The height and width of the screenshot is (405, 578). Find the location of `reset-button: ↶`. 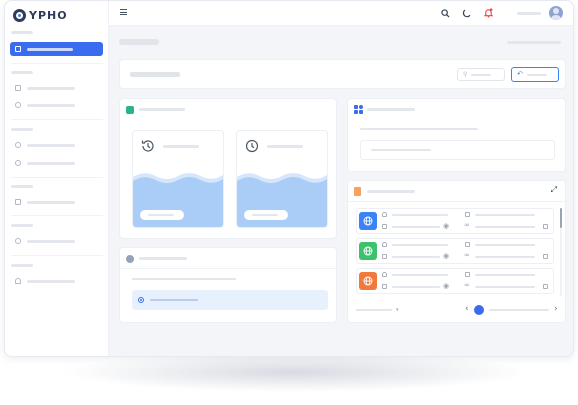

reset-button: ↶ is located at coordinates (535, 74).